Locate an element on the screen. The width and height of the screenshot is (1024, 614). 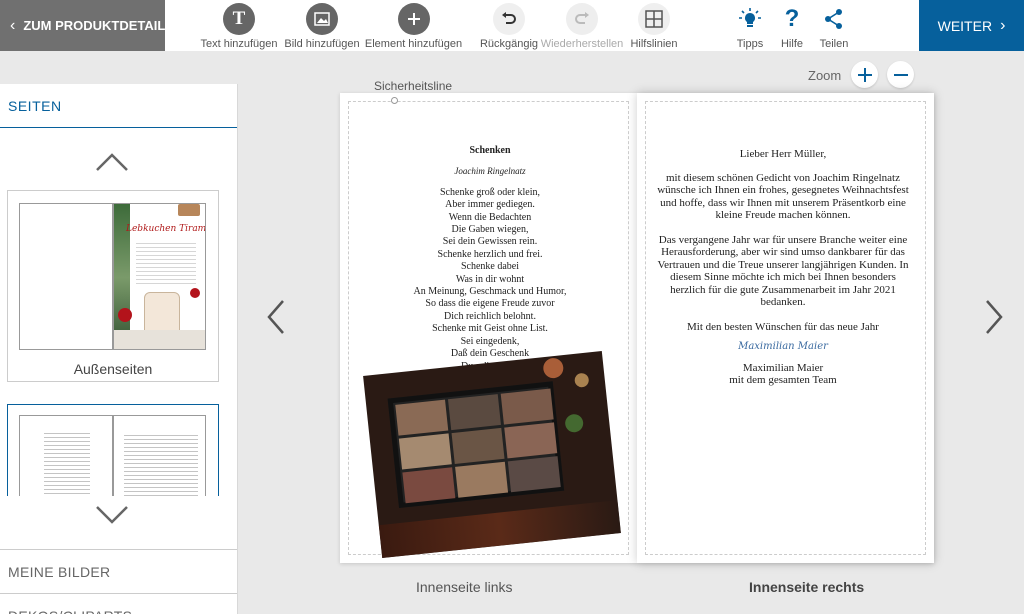
poem-author: Joachim Ringelnatz is located at coordinates (490, 171).